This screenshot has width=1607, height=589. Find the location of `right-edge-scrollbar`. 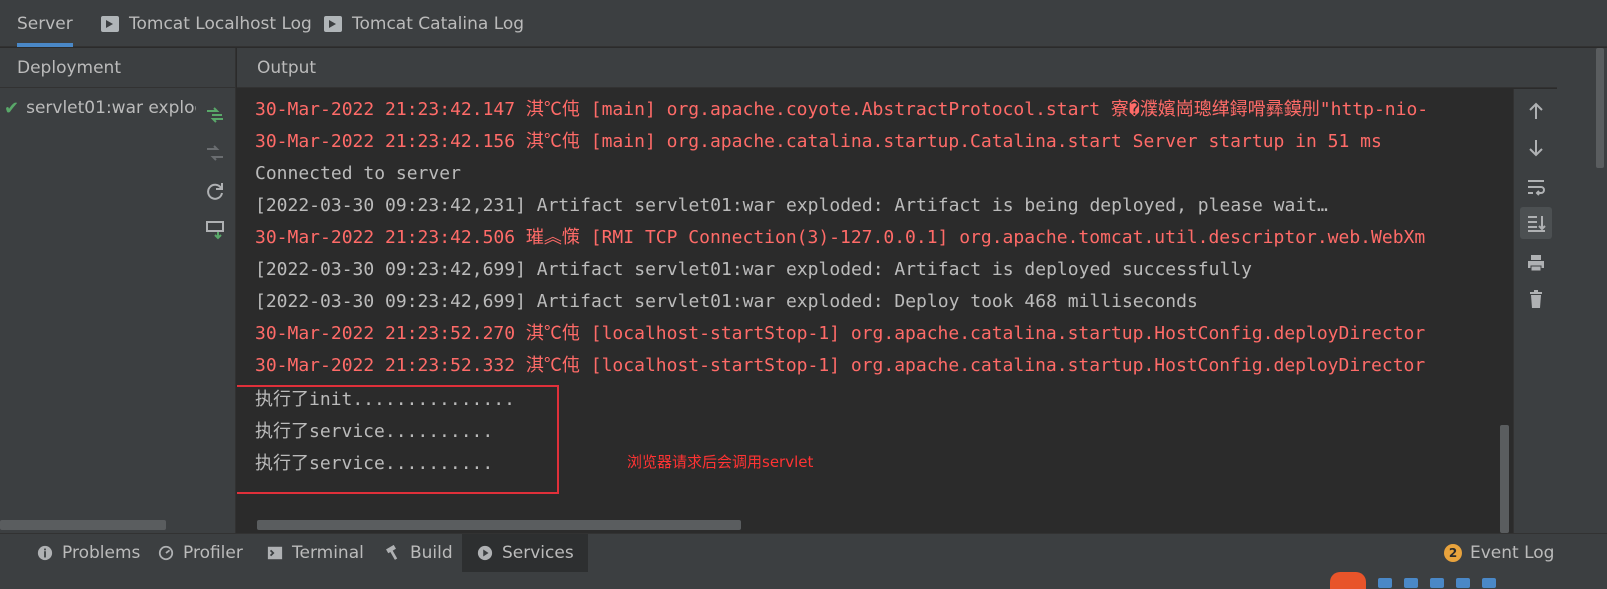

right-edge-scrollbar is located at coordinates (1600, 108).